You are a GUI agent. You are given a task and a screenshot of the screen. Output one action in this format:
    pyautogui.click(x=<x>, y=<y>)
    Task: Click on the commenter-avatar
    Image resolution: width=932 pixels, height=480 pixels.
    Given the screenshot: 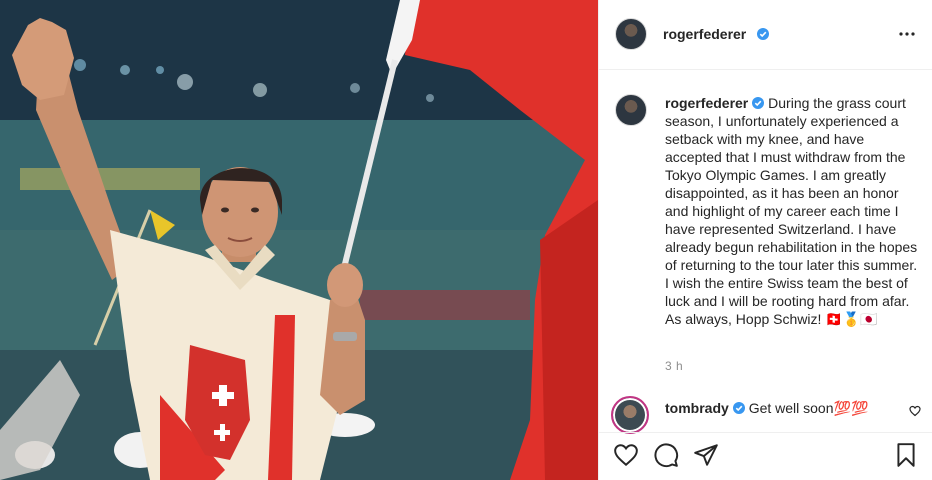 What is the action you would take?
    pyautogui.click(x=630, y=415)
    